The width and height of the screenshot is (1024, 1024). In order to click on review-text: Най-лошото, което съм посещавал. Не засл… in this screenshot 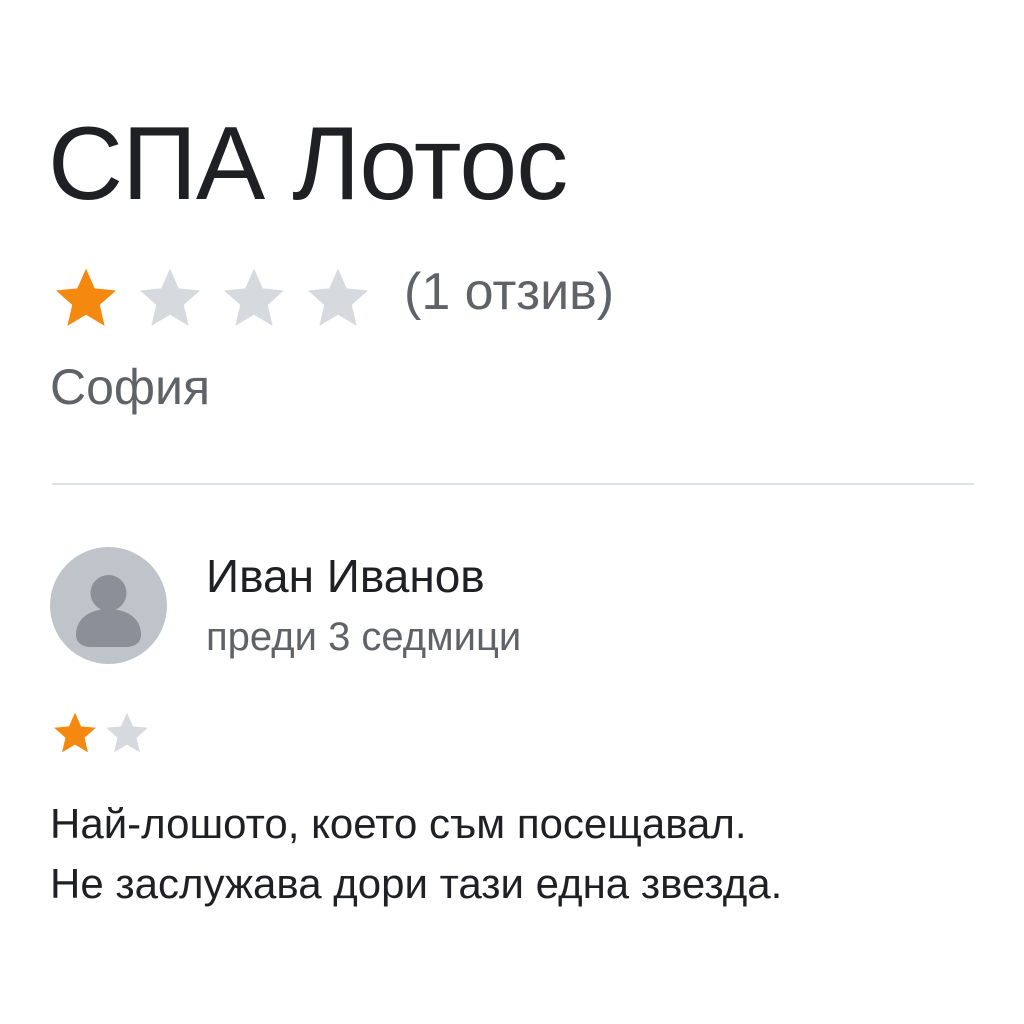, I will do `click(520, 854)`.